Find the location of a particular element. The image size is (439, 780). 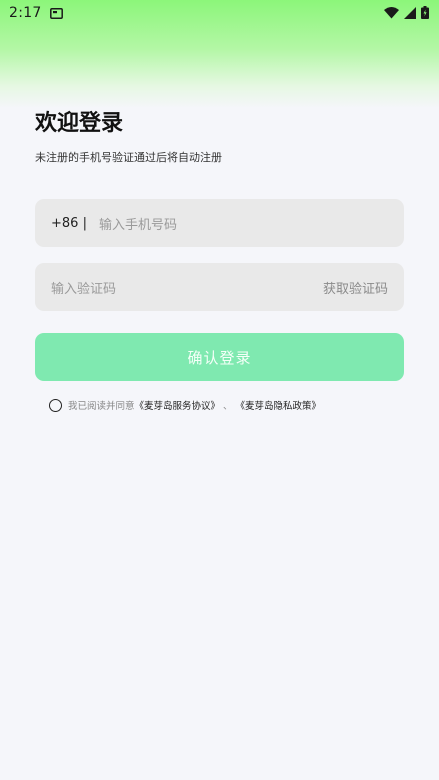

wifi-icon is located at coordinates (391, 13).